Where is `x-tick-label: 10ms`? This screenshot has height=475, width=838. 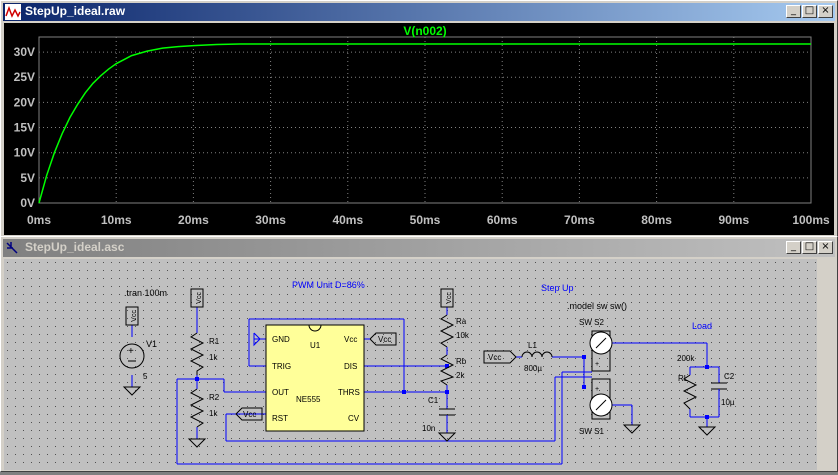 x-tick-label: 10ms is located at coordinates (116, 220).